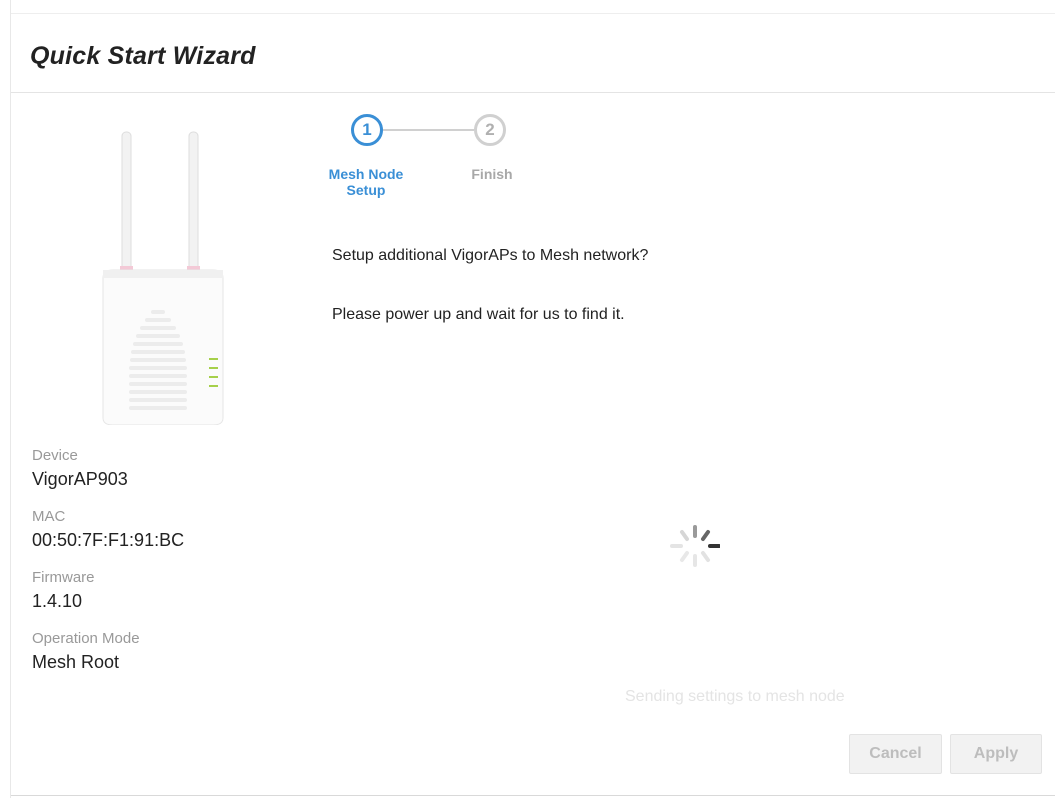 Image resolution: width=1055 pixels, height=798 pixels. Describe the element at coordinates (10, 399) in the screenshot. I see `left-border` at that location.